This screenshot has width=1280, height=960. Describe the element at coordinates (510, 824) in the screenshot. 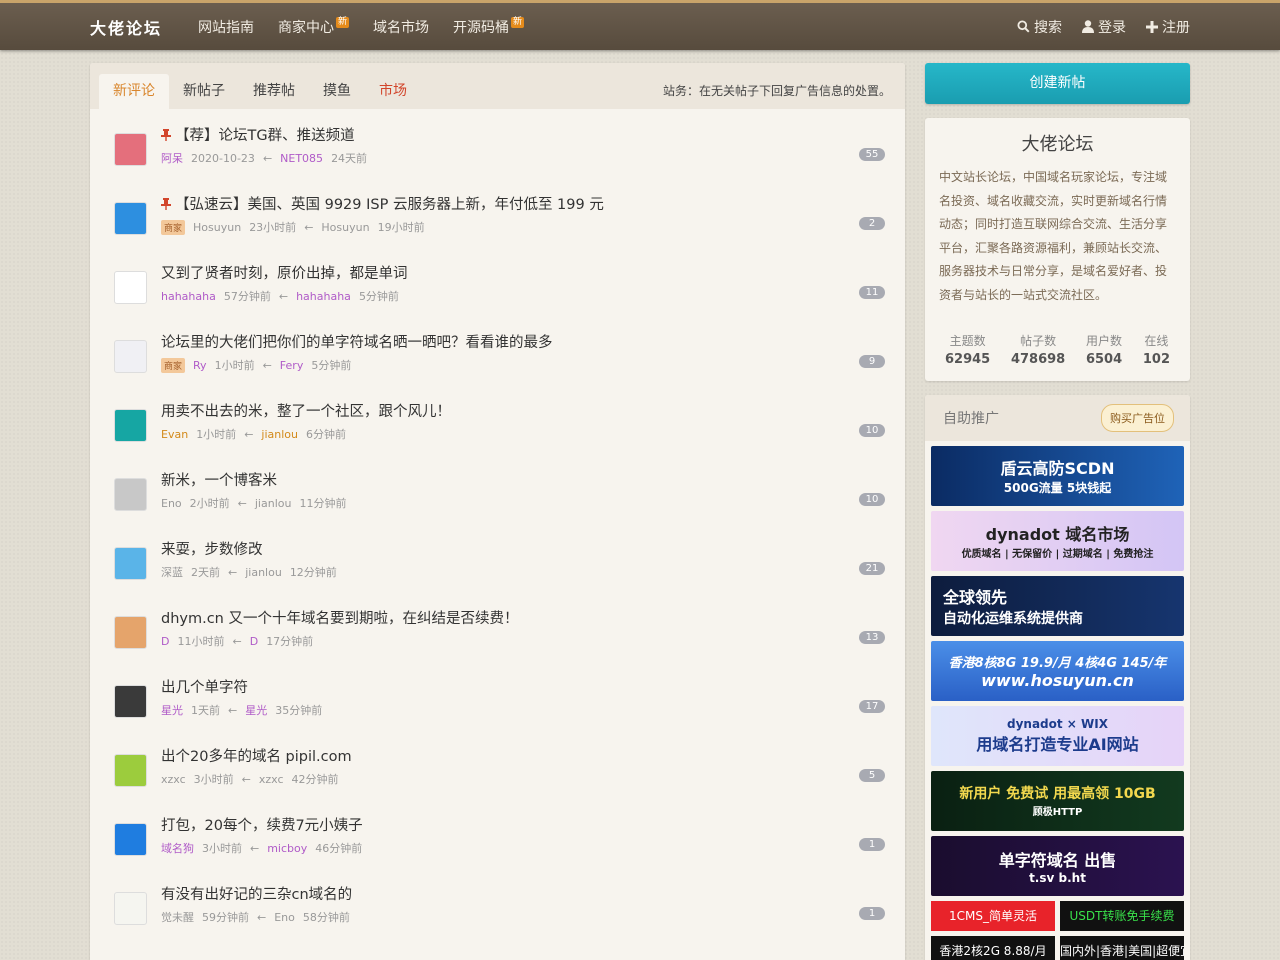

I see `topic-title: 打包，20每个，续费7元小姨子` at that location.